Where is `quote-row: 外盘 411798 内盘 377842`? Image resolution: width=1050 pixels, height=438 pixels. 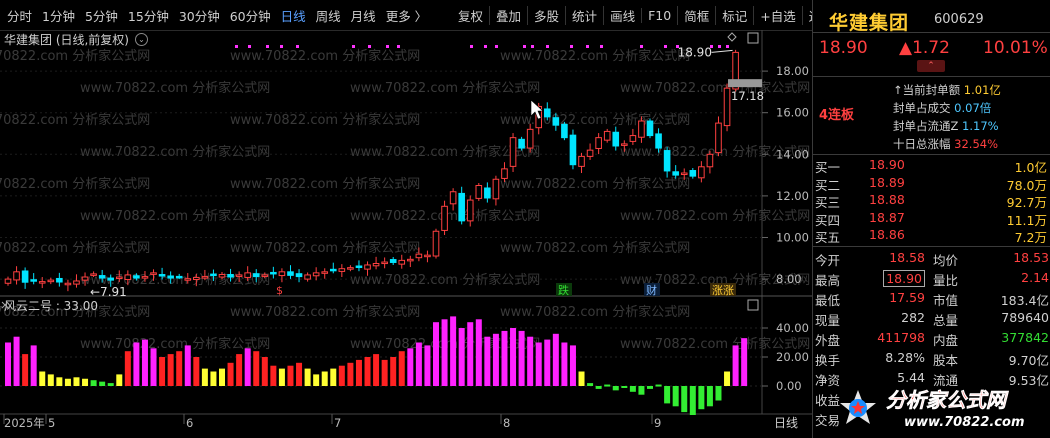
quote-row: 外盘 411798 内盘 377842 is located at coordinates (932, 339).